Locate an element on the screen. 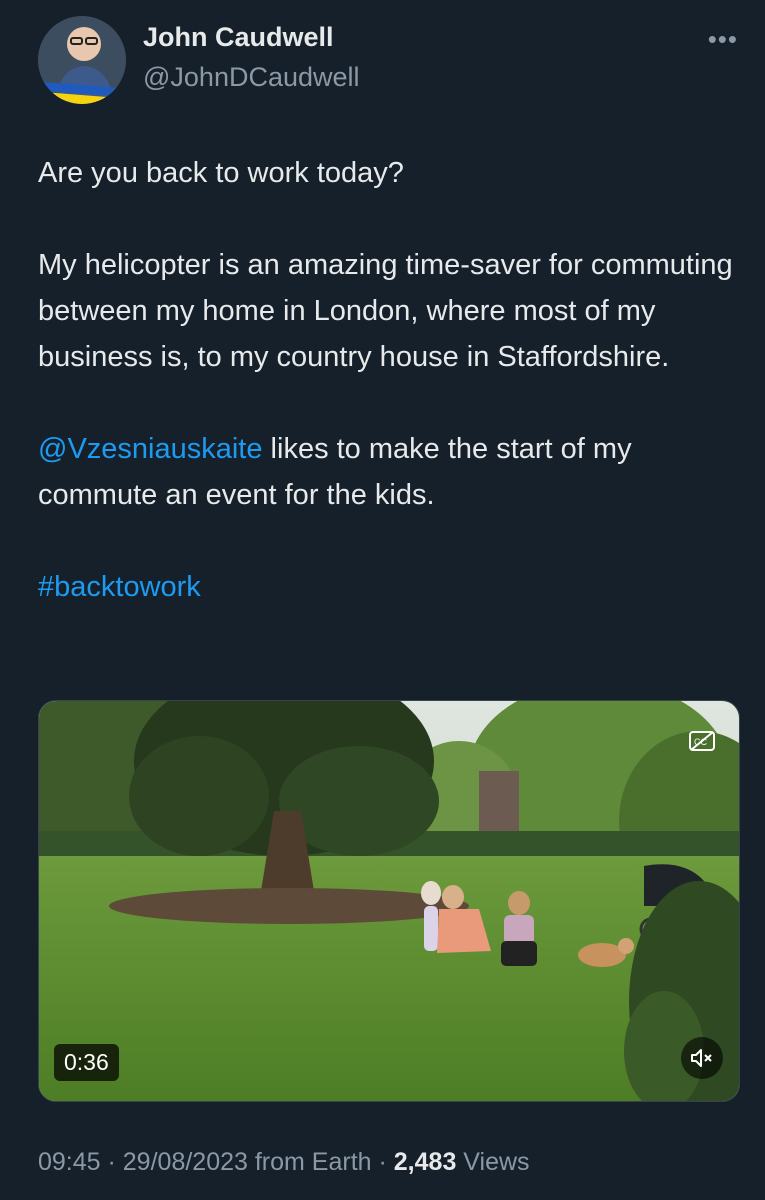  mention-link: @Vzesniauskaite is located at coordinates (150, 449).